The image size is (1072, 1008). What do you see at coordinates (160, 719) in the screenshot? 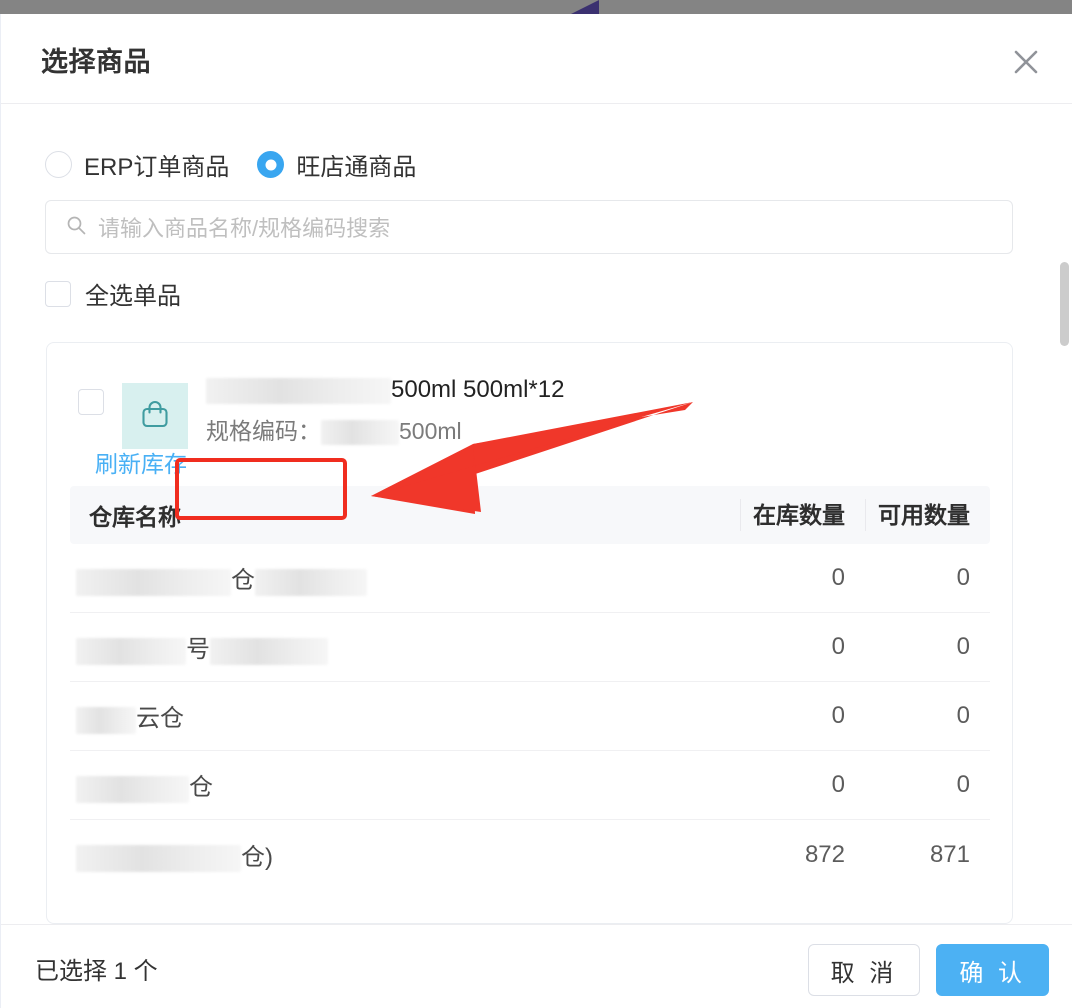
I see `warehouse-name-fragment: 云仓` at bounding box center [160, 719].